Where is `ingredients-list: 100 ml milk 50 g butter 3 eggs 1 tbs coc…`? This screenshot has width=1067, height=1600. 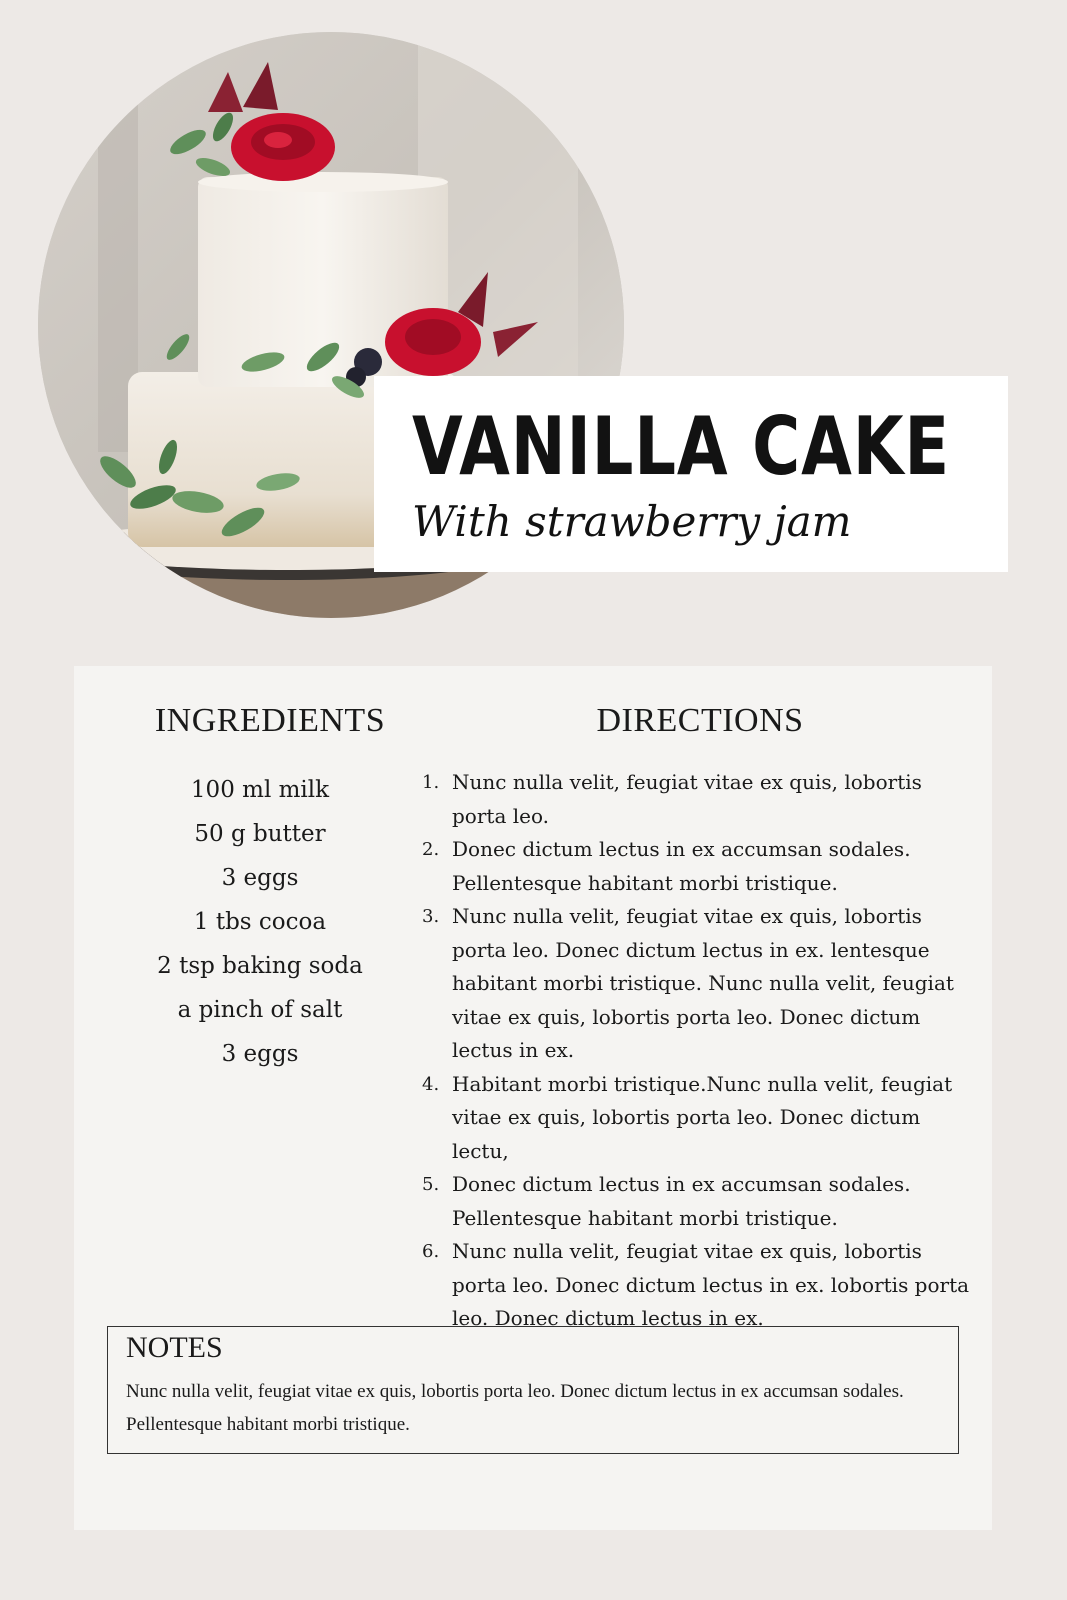
ingredients-list: 100 ml milk 50 g butter 3 eggs 1 tbs coc… is located at coordinates (270, 922).